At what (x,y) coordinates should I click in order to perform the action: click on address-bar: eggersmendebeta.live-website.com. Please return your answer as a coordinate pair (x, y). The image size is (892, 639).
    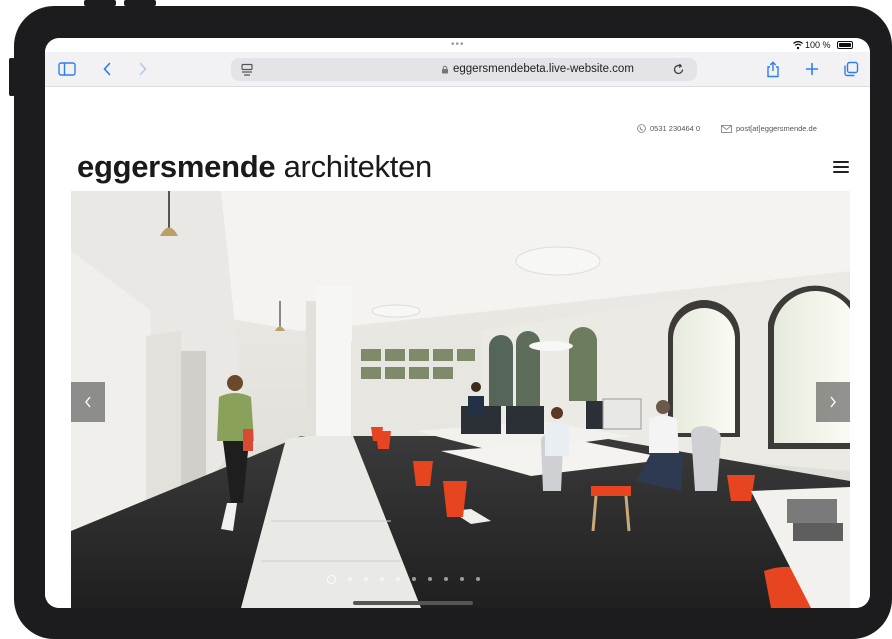
    Looking at the image, I should click on (464, 69).